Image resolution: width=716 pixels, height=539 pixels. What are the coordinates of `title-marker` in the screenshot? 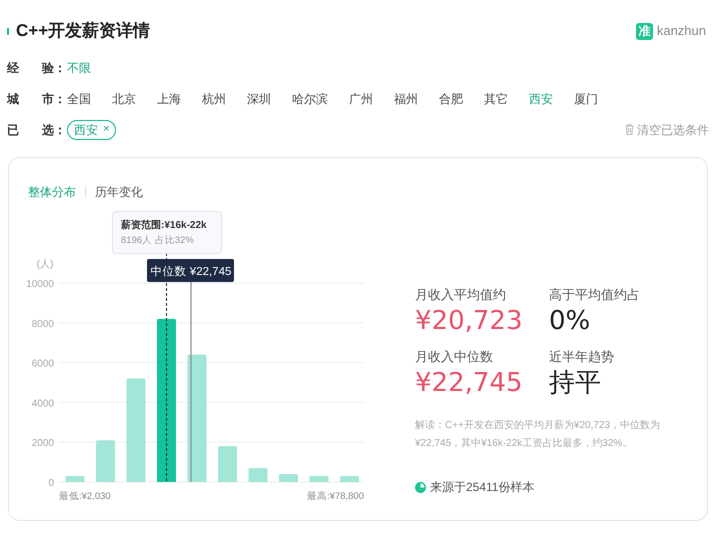 It's located at (8, 31).